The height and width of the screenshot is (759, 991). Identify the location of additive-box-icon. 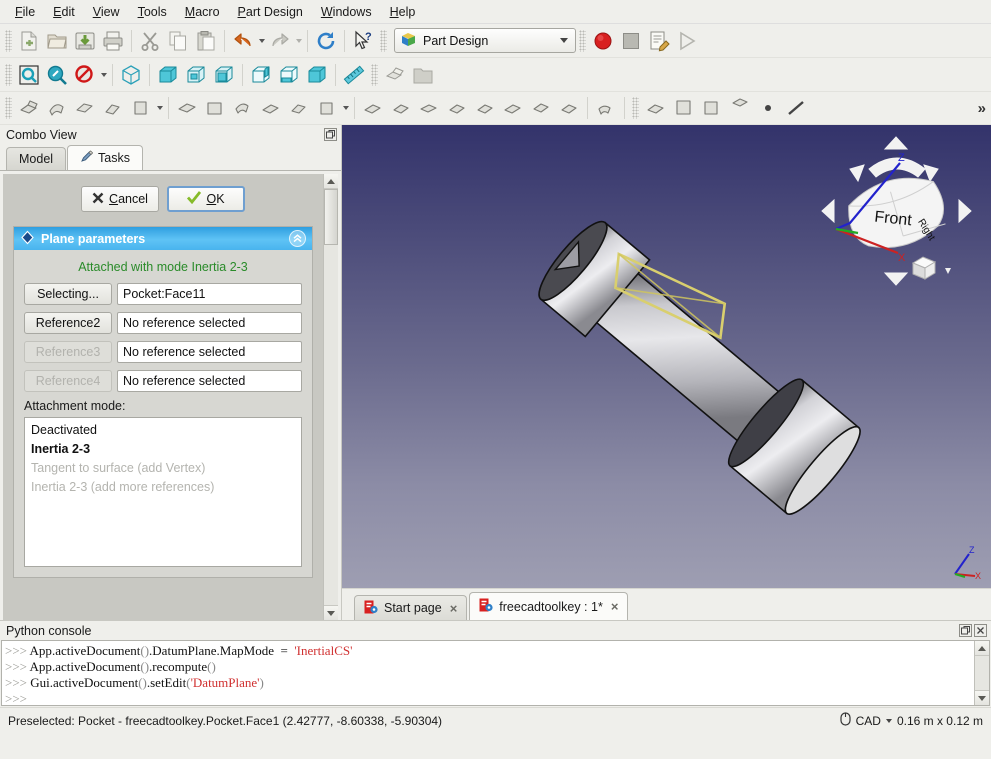
(141, 108).